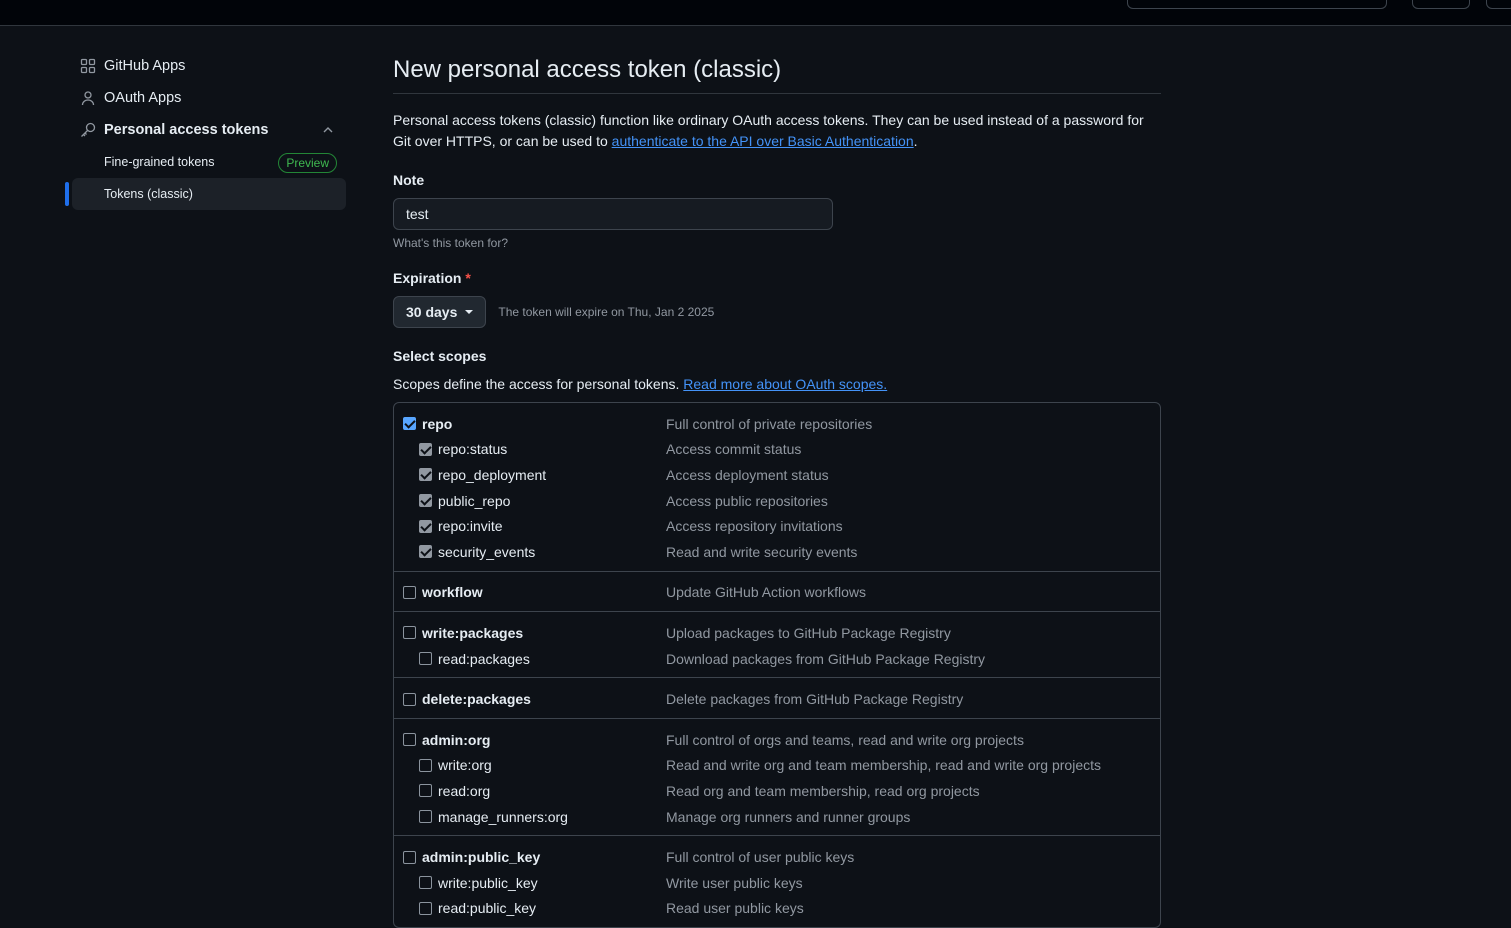  What do you see at coordinates (437, 423) in the screenshot?
I see `scope-name: repo` at bounding box center [437, 423].